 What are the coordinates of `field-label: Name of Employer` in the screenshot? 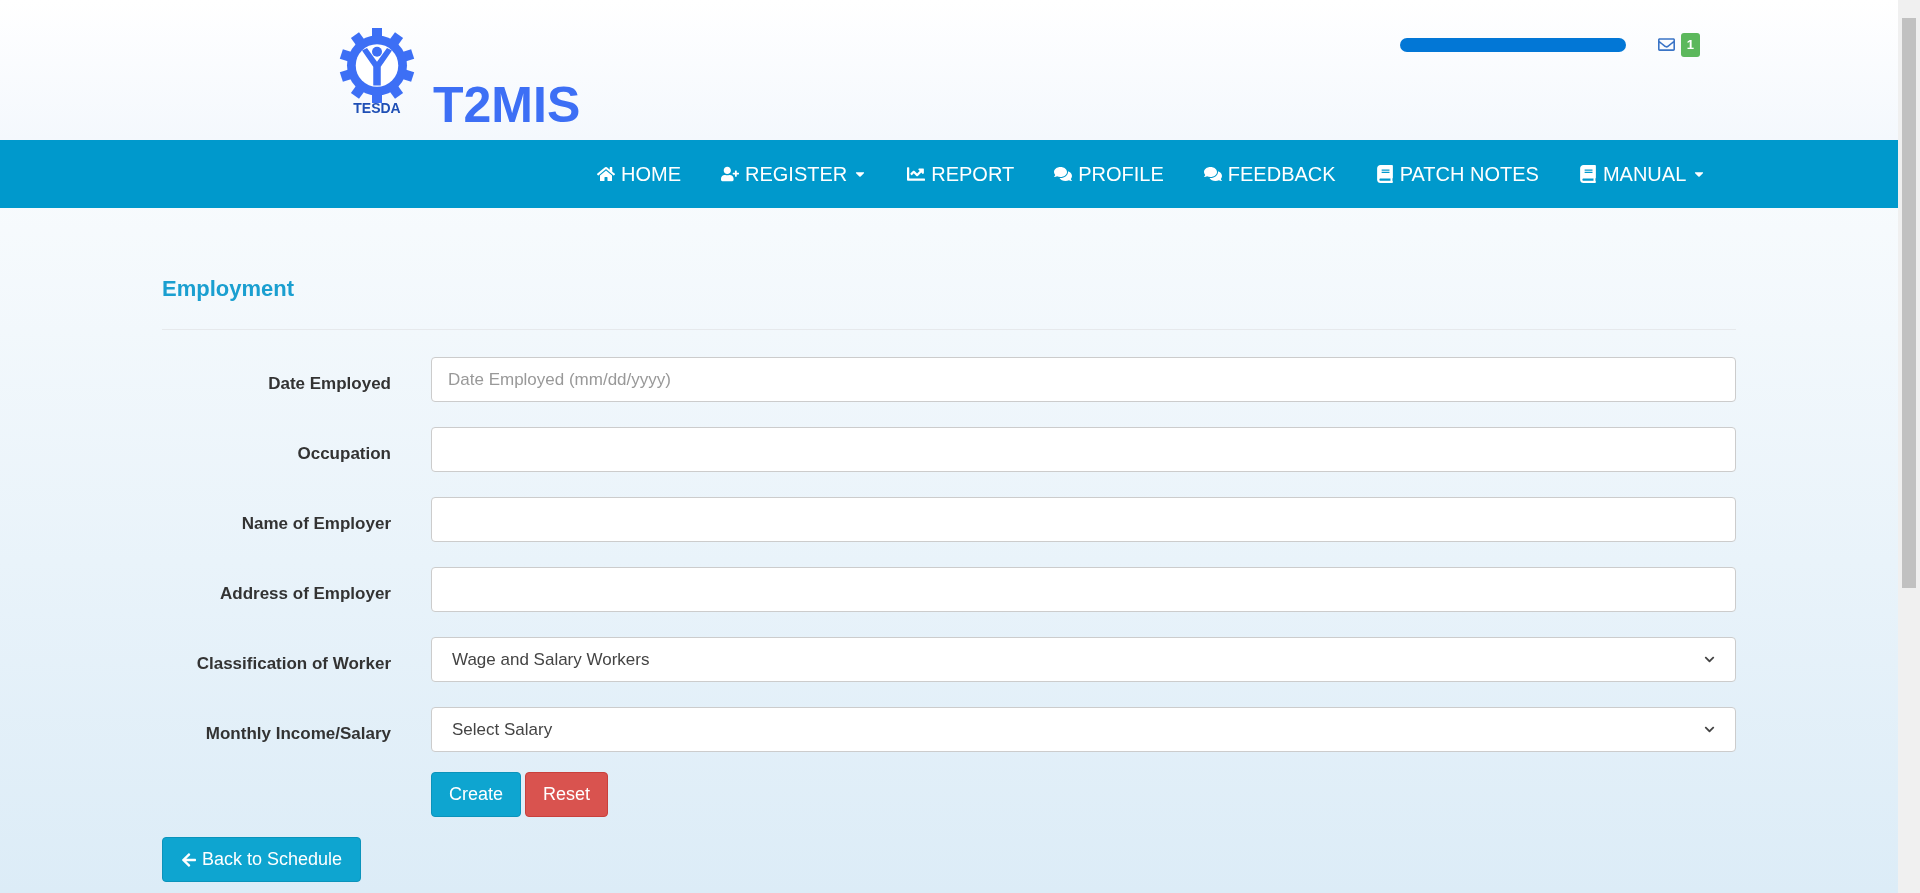 It's located at (315, 523).